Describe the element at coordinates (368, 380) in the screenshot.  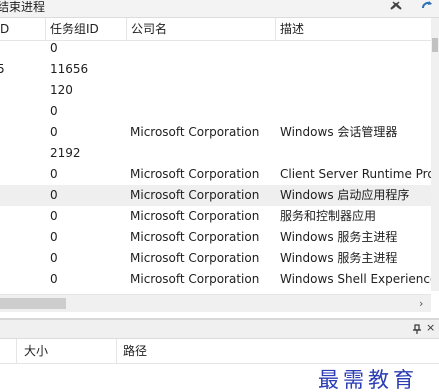
I see `watermark-logo: 最需教育` at that location.